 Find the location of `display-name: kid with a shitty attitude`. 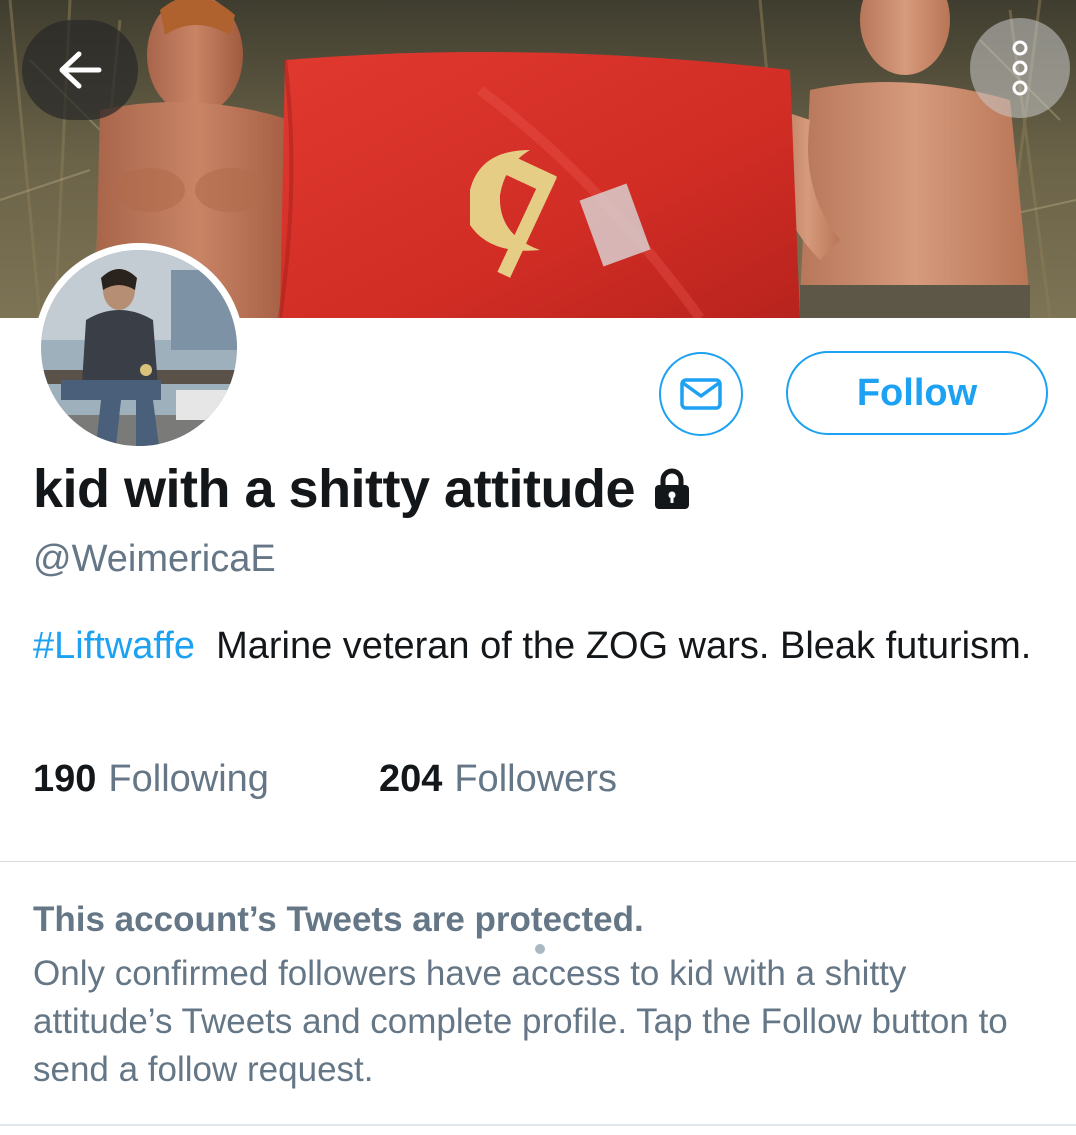

display-name: kid with a shitty attitude is located at coordinates (363, 489).